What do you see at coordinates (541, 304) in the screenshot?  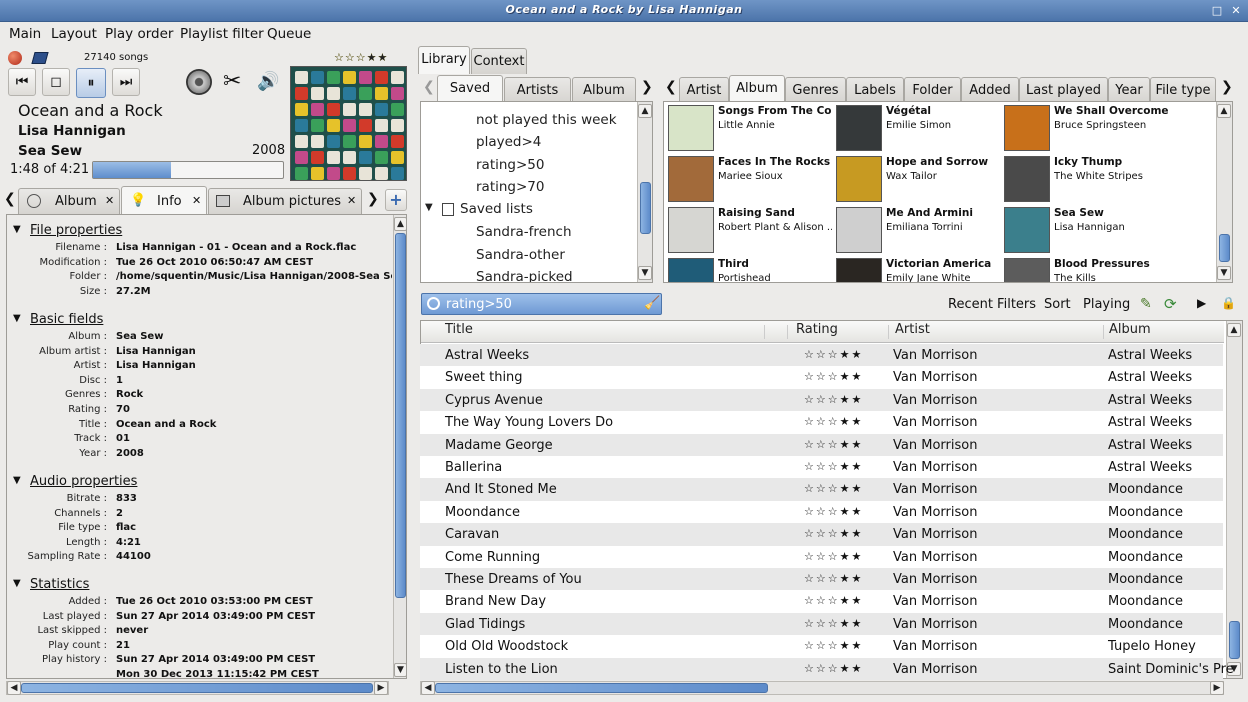 I see `filter-input: rating>50 🧹` at bounding box center [541, 304].